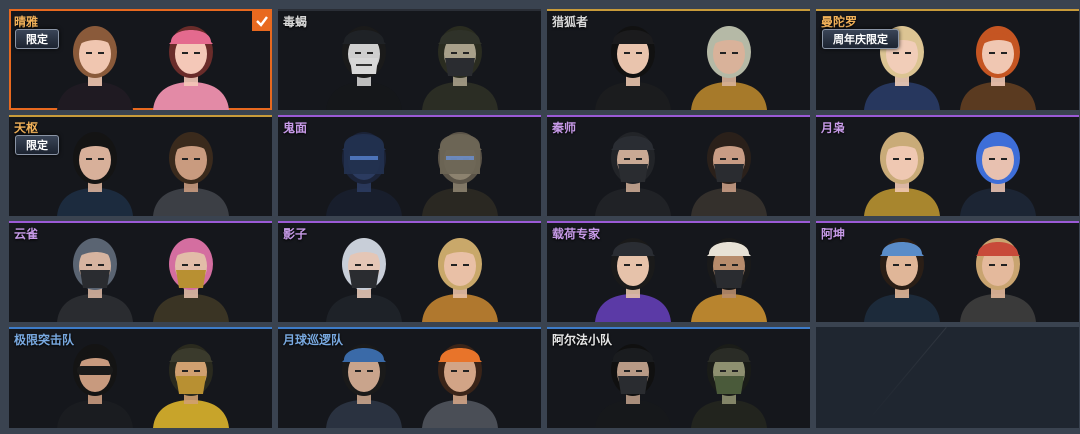 This screenshot has height=434, width=1080. Describe the element at coordinates (140, 377) in the screenshot. I see `skin-card: 极限突击队` at that location.